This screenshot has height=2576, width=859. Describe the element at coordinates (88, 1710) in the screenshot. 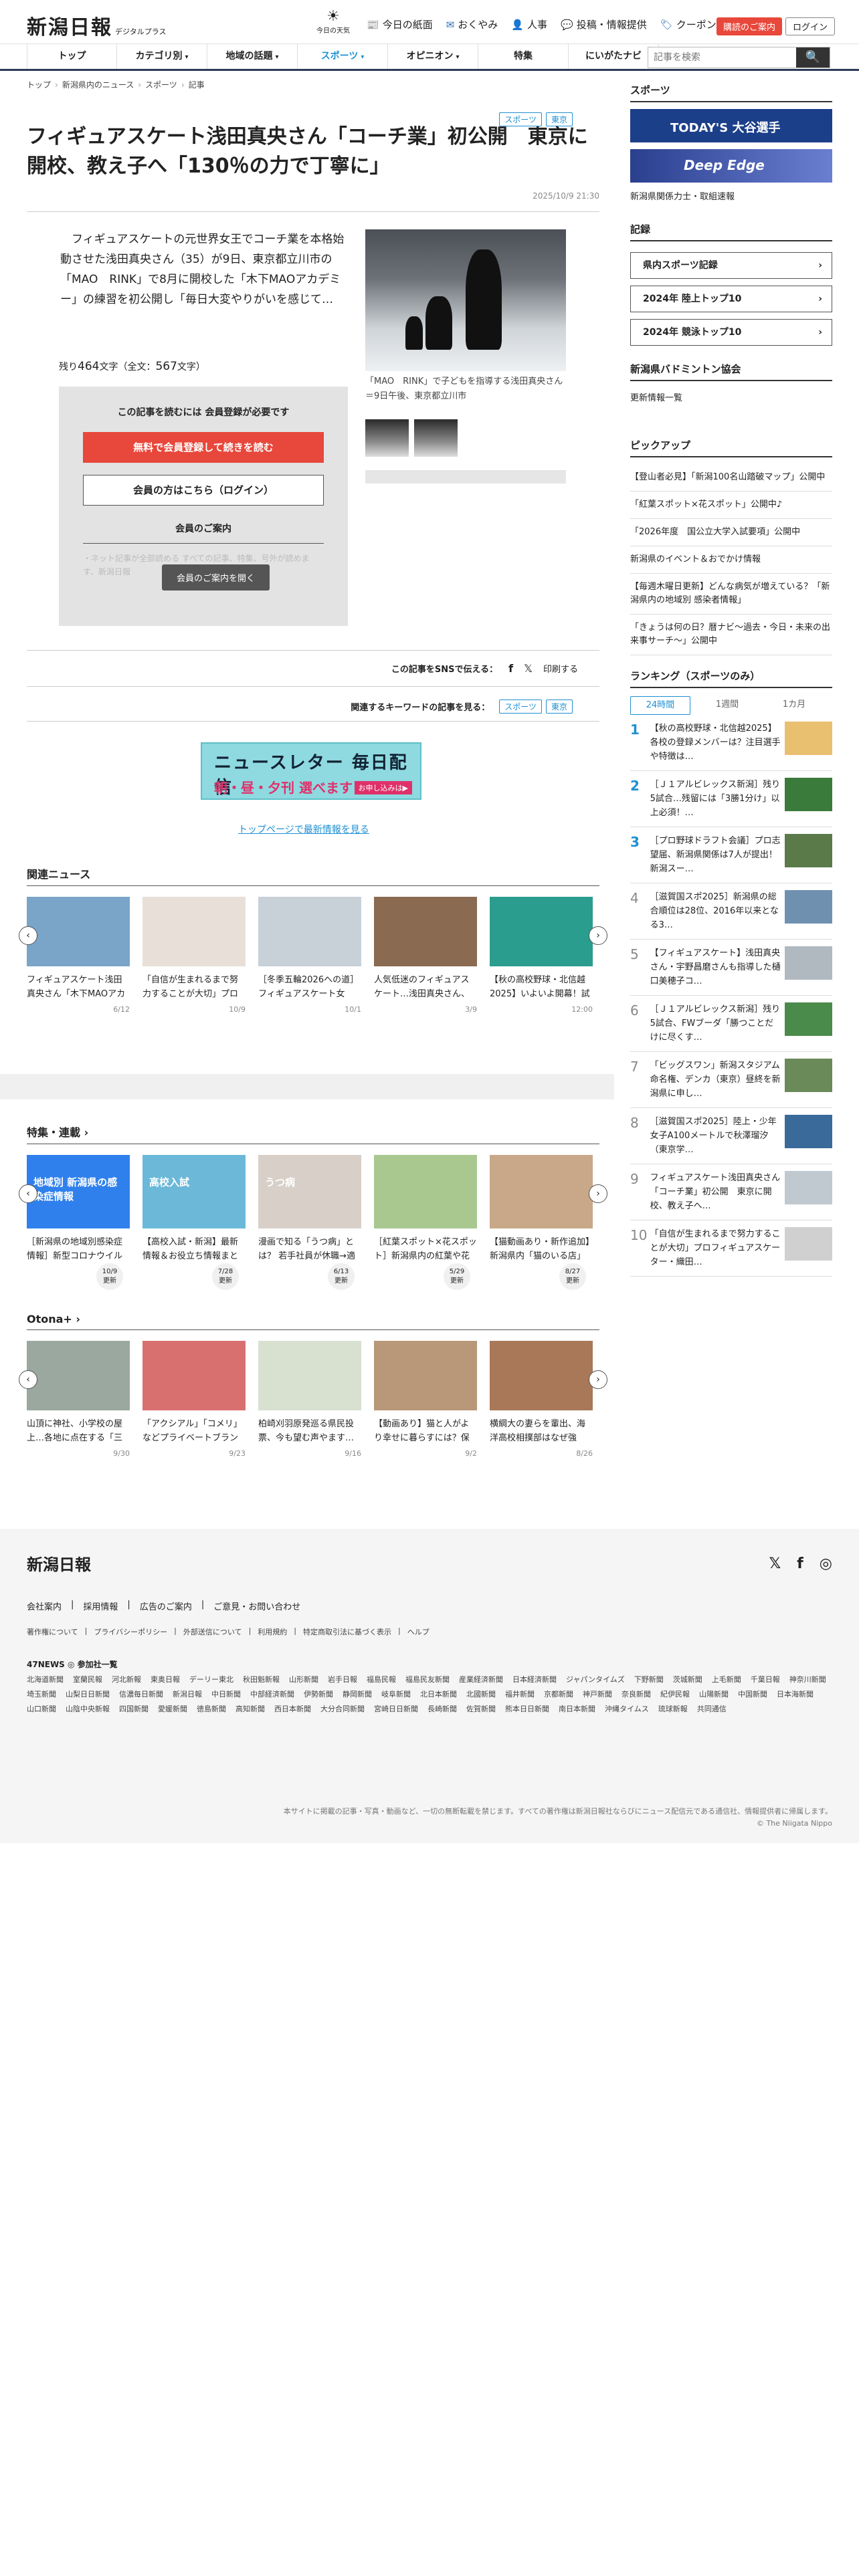

I see `partner-paper-link: 山陰中央新報` at that location.